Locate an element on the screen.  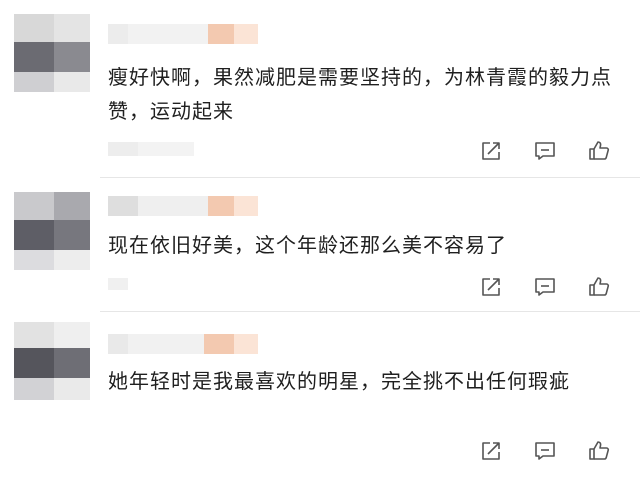
comment-text: 她年轻时是我最喜欢的明星，完全挑不出任何瑕疵 is located at coordinates (339, 381).